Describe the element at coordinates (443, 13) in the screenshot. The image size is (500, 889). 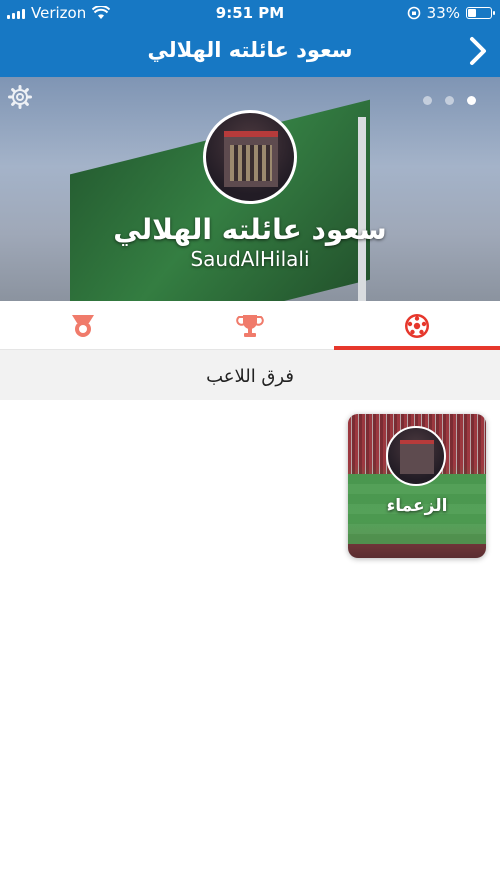
I see `battery-percent: 33%` at that location.